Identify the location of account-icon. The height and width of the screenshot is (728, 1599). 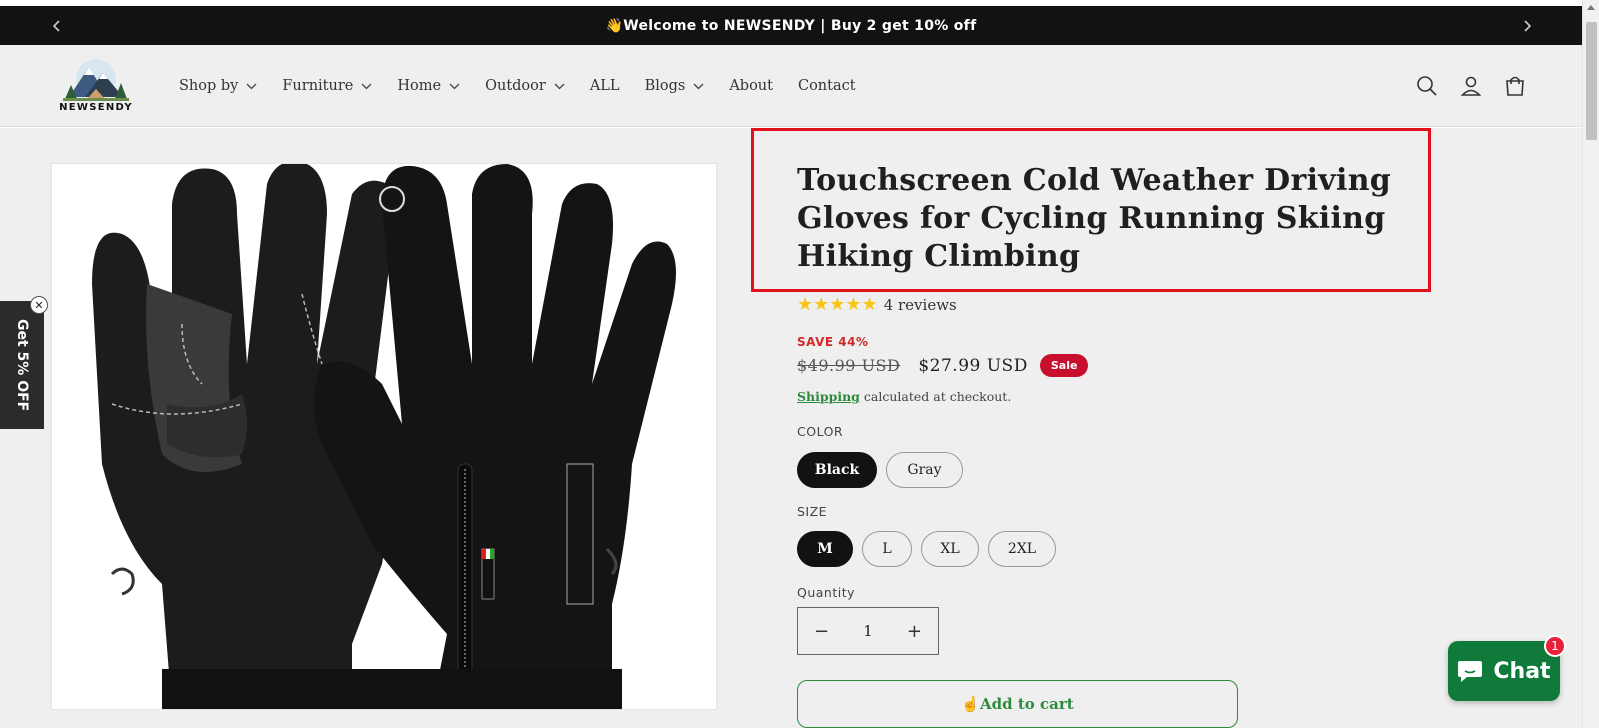
(1471, 86).